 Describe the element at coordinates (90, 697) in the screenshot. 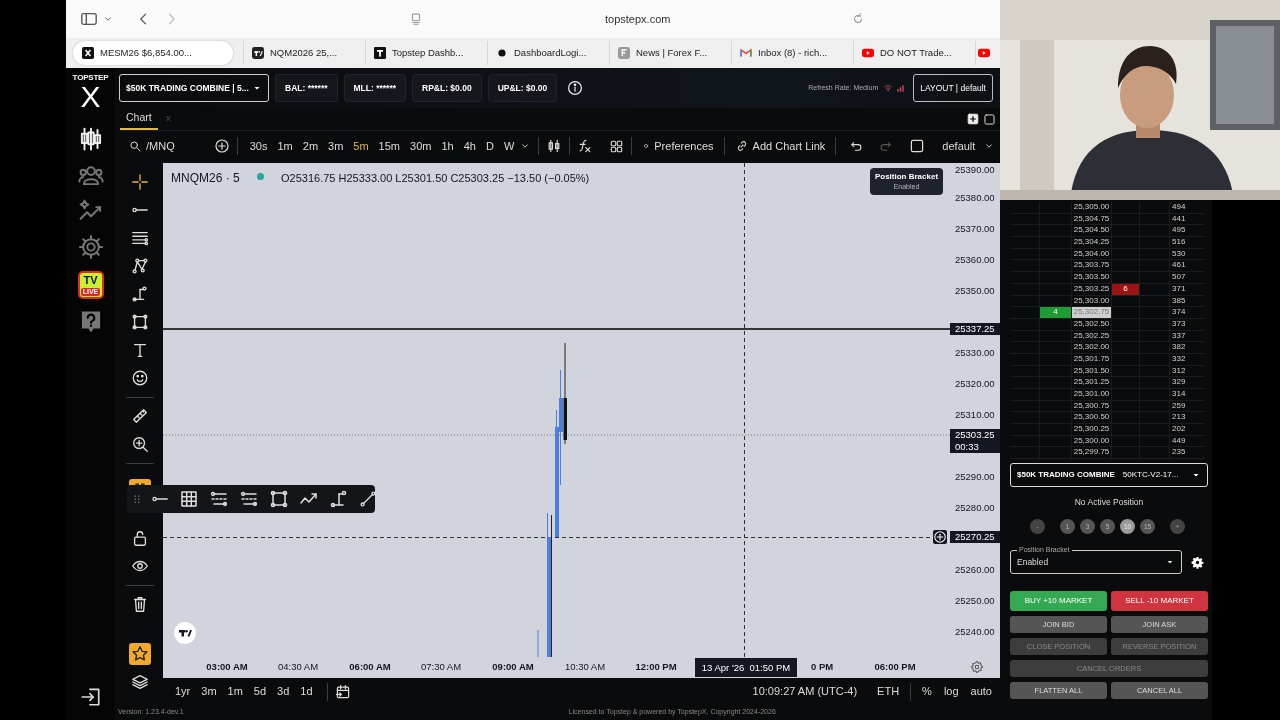

I see `logout-icon` at that location.